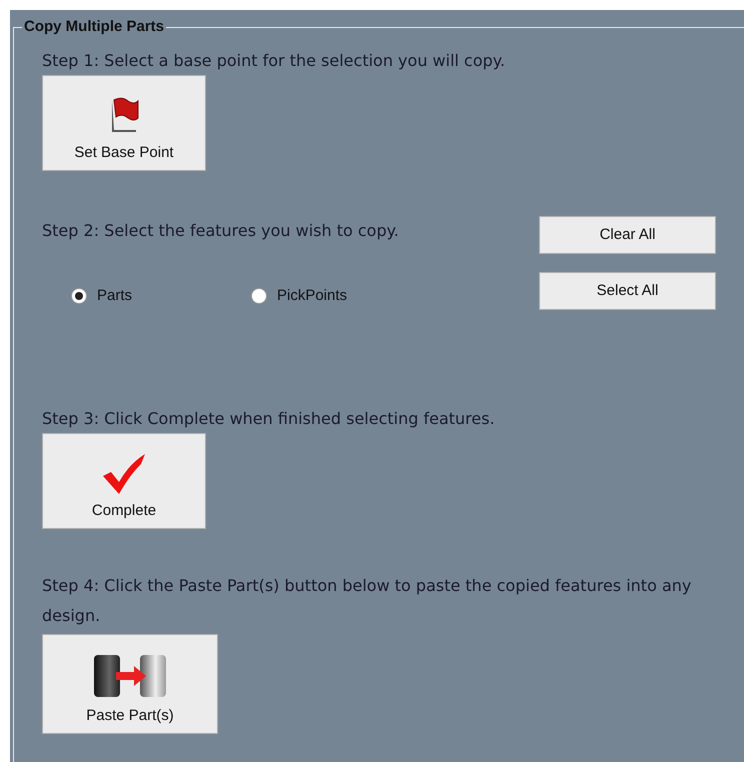 This screenshot has width=744, height=762. Describe the element at coordinates (274, 61) in the screenshot. I see `step-text: Step 1: Select a base point for the selection you will copy.` at that location.